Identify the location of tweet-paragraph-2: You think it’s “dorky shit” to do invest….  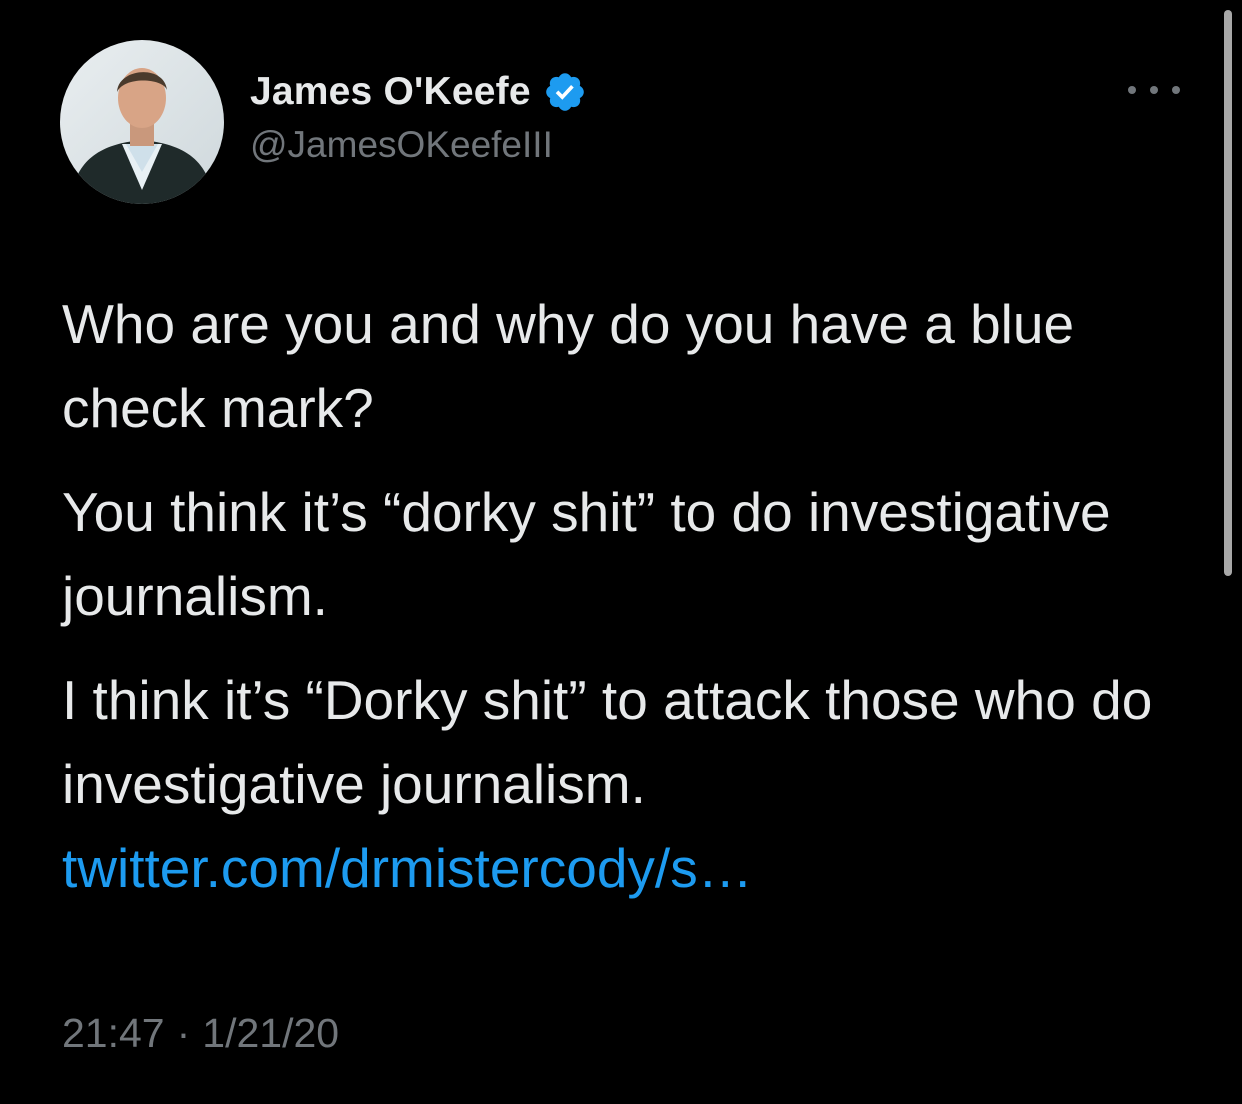
(586, 554).